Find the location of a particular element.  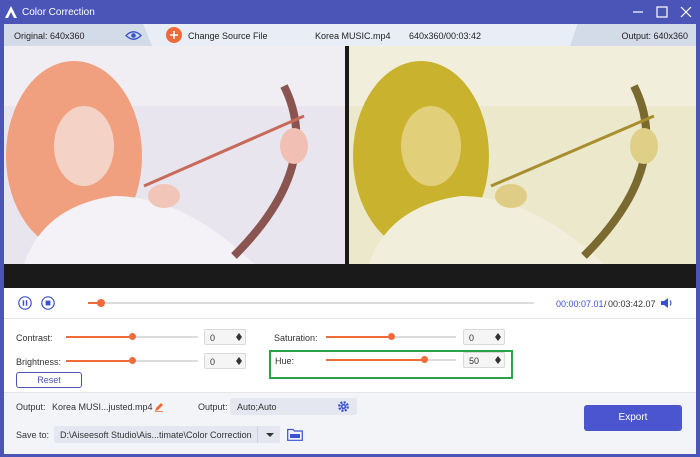

contrast-thumb is located at coordinates (132, 336).